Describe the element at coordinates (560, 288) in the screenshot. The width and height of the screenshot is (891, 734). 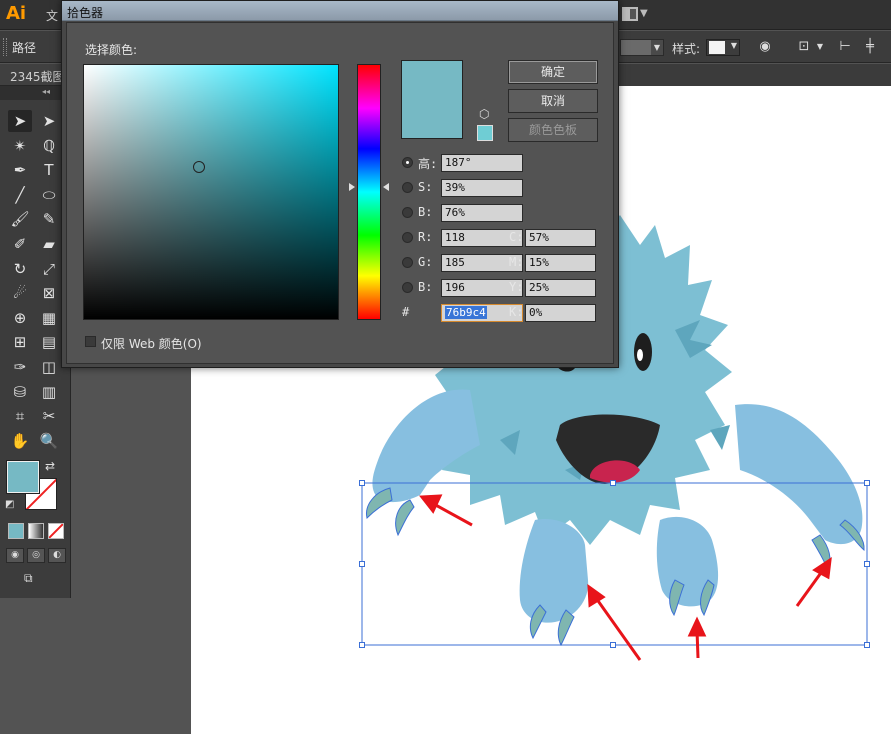
I see `yellow-input: 25%` at that location.